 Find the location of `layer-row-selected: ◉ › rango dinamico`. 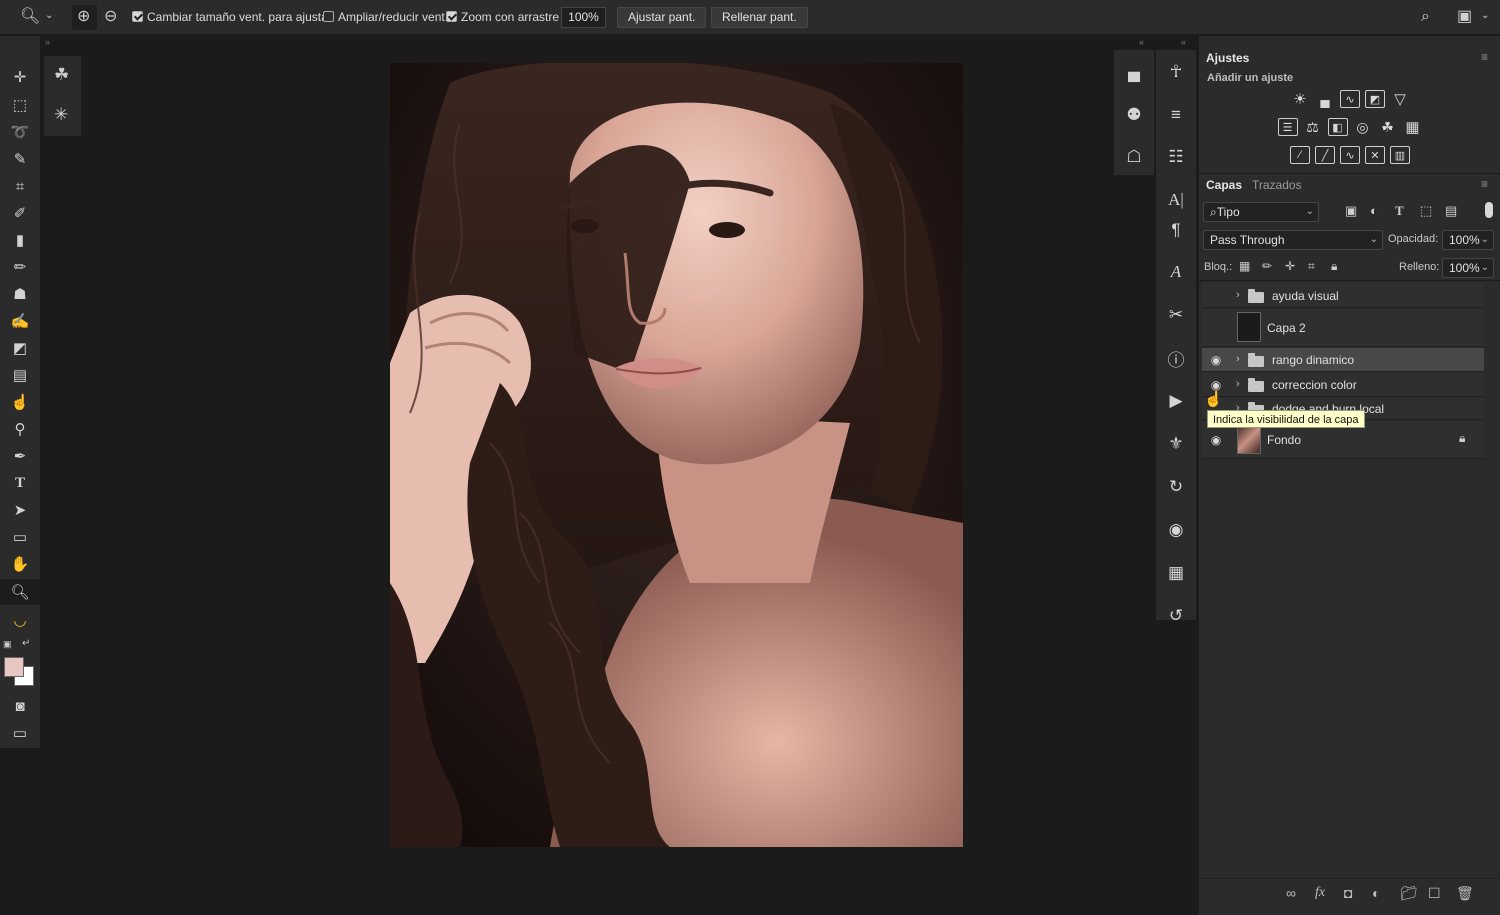

layer-row-selected: ◉ › rango dinamico is located at coordinates (1343, 360).